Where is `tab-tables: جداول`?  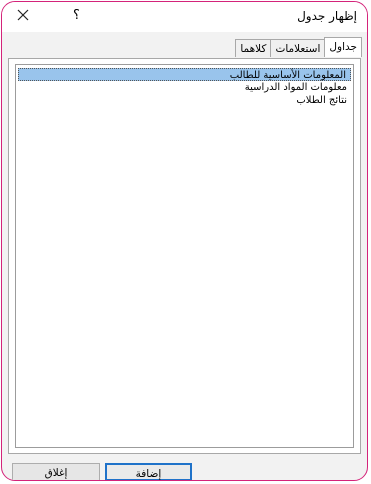
tab-tables: جداول is located at coordinates (343, 47).